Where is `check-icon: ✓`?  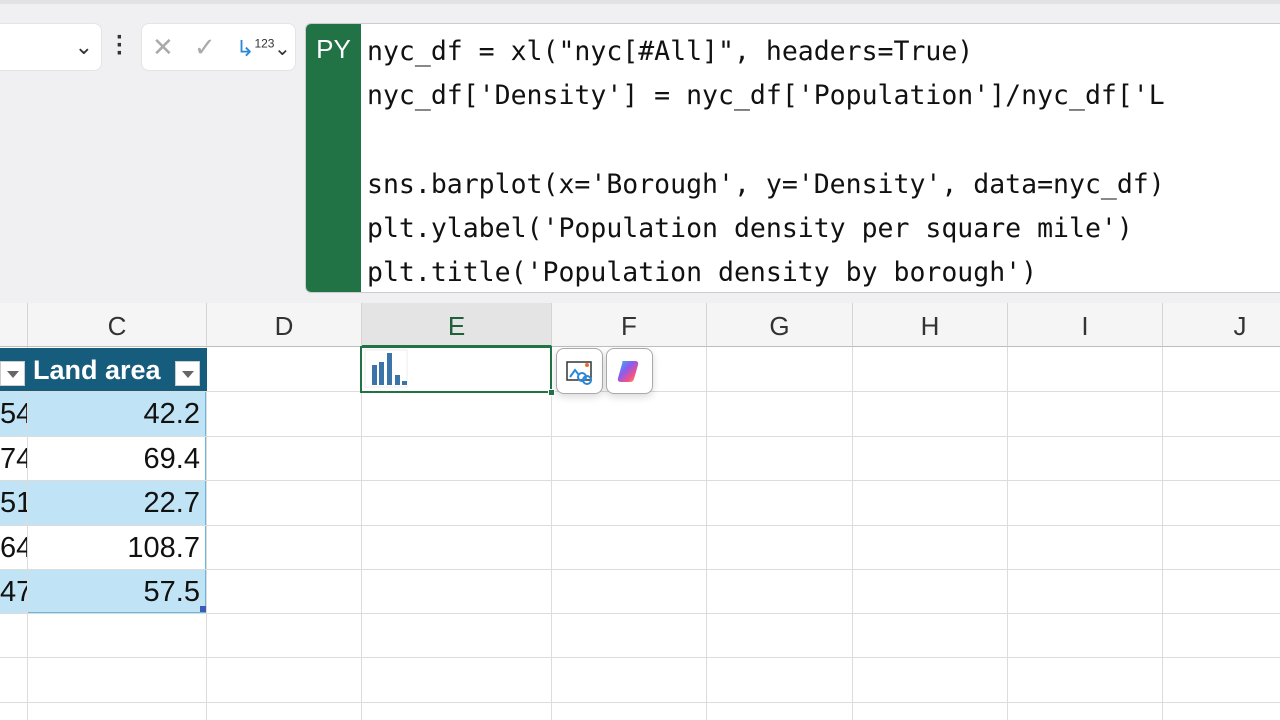
check-icon: ✓ is located at coordinates (205, 47).